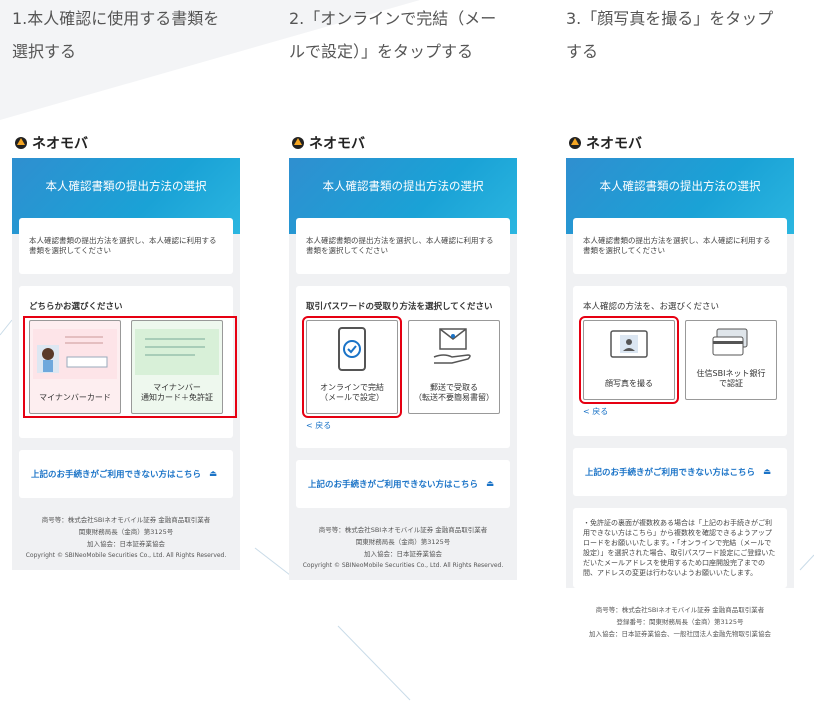  I want to click on option-label: マイナンバー 通知カード＋免許証, so click(177, 392).